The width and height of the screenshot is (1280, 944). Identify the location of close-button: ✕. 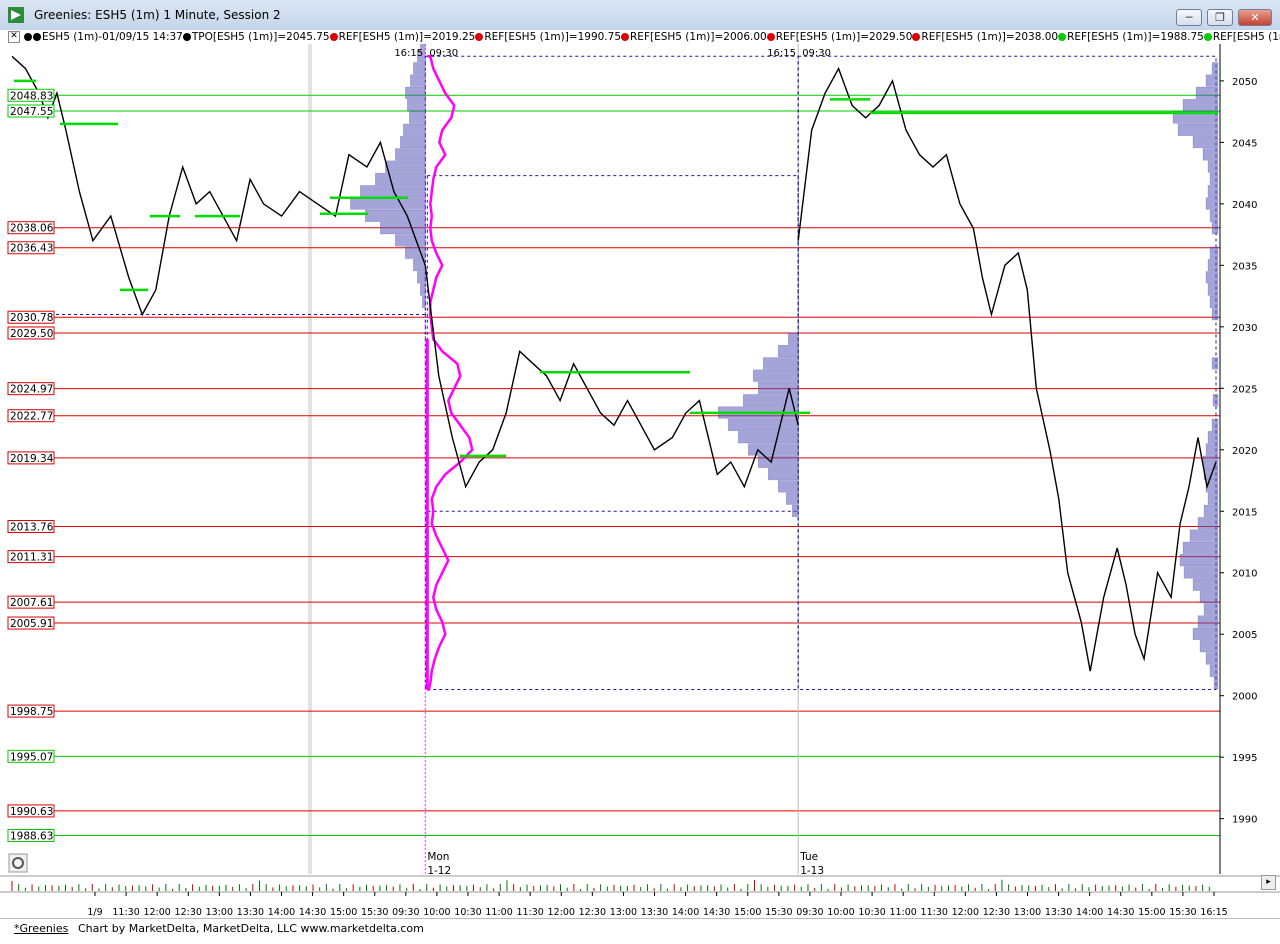
(1255, 17).